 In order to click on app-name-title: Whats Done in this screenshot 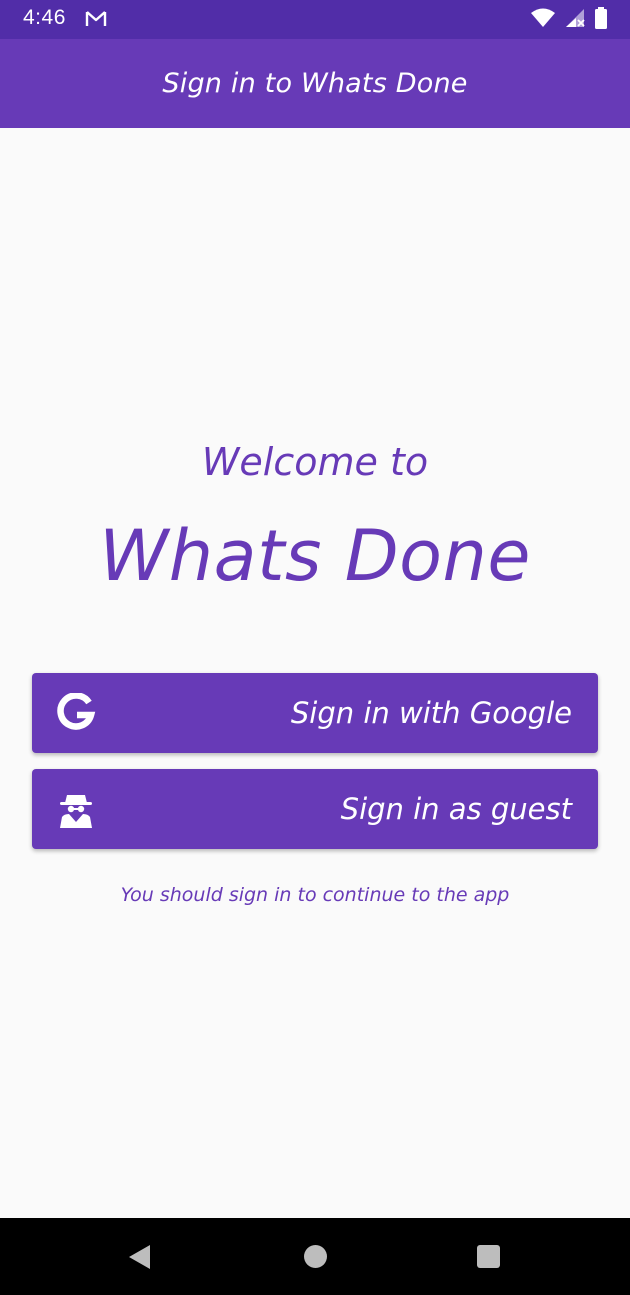, I will do `click(315, 556)`.